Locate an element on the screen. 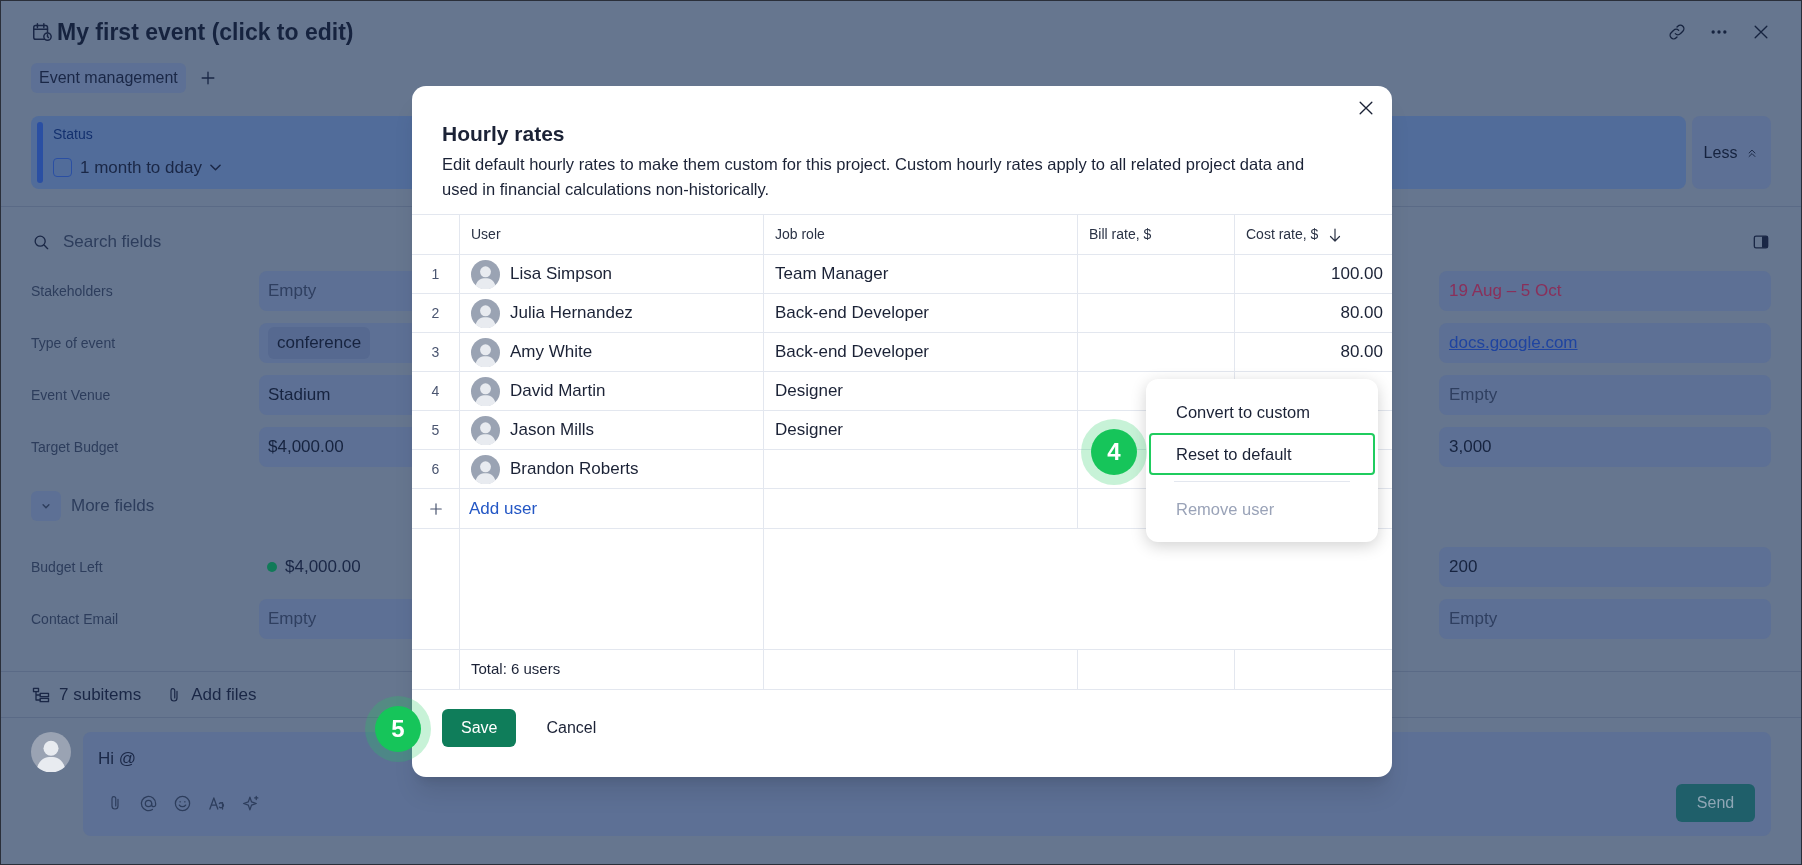 The image size is (1802, 865). field-label: Budget Left is located at coordinates (67, 567).